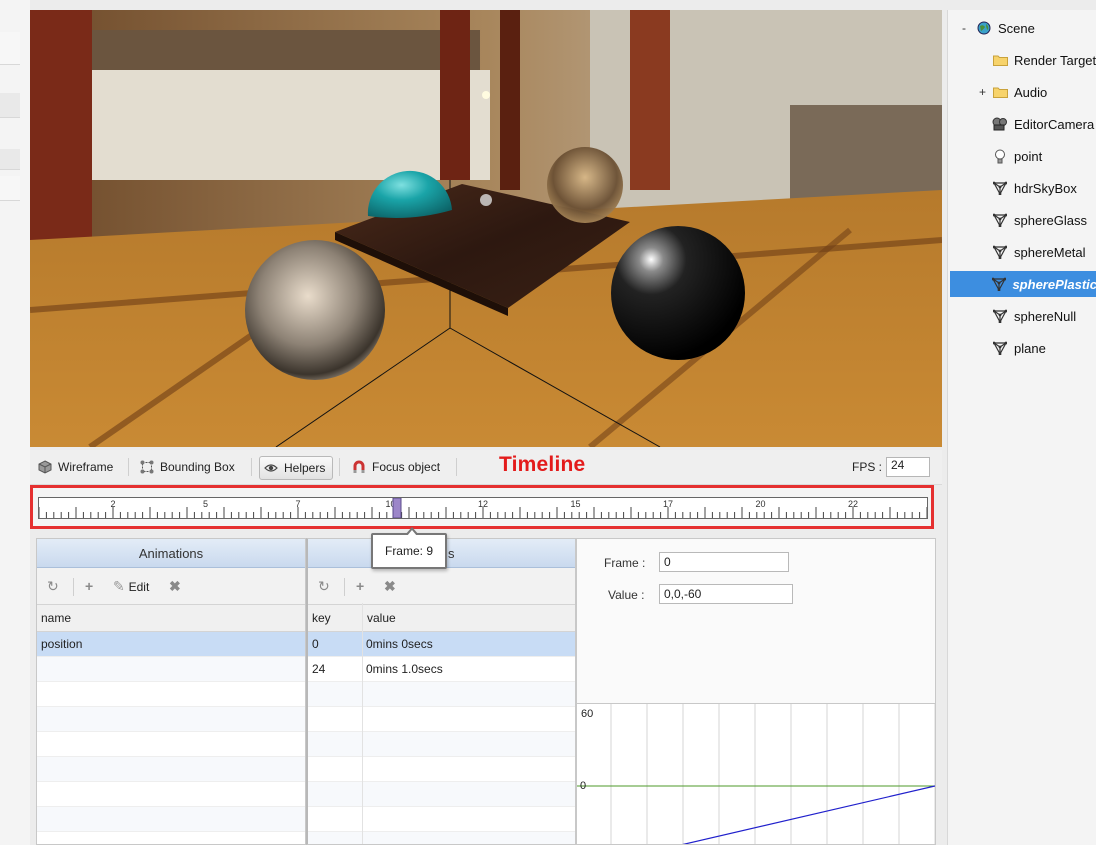 The width and height of the screenshot is (1096, 845). What do you see at coordinates (139, 587) in the screenshot?
I see `edit-label: Edit` at bounding box center [139, 587].